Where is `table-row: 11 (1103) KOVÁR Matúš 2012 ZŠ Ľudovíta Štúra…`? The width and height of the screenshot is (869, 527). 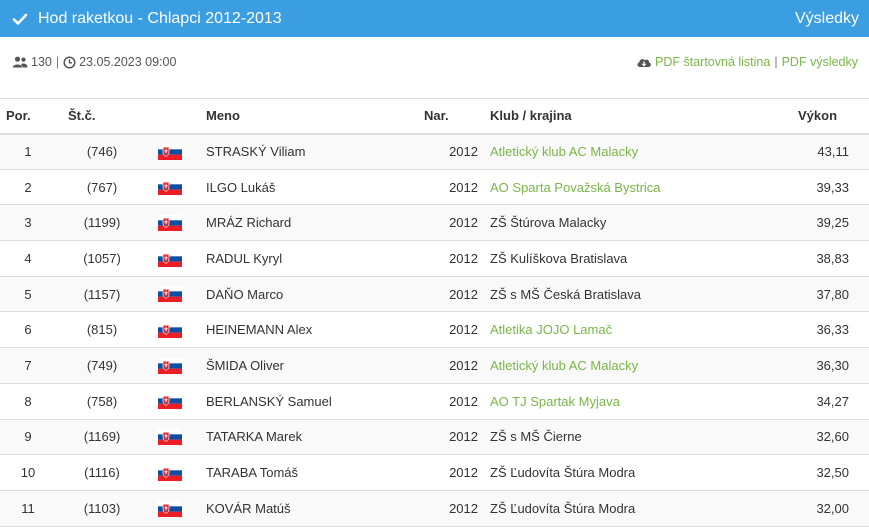
table-row: 11 (1103) KOVÁR Matúš 2012 ZŠ Ľudovíta Štúra… is located at coordinates (434, 508).